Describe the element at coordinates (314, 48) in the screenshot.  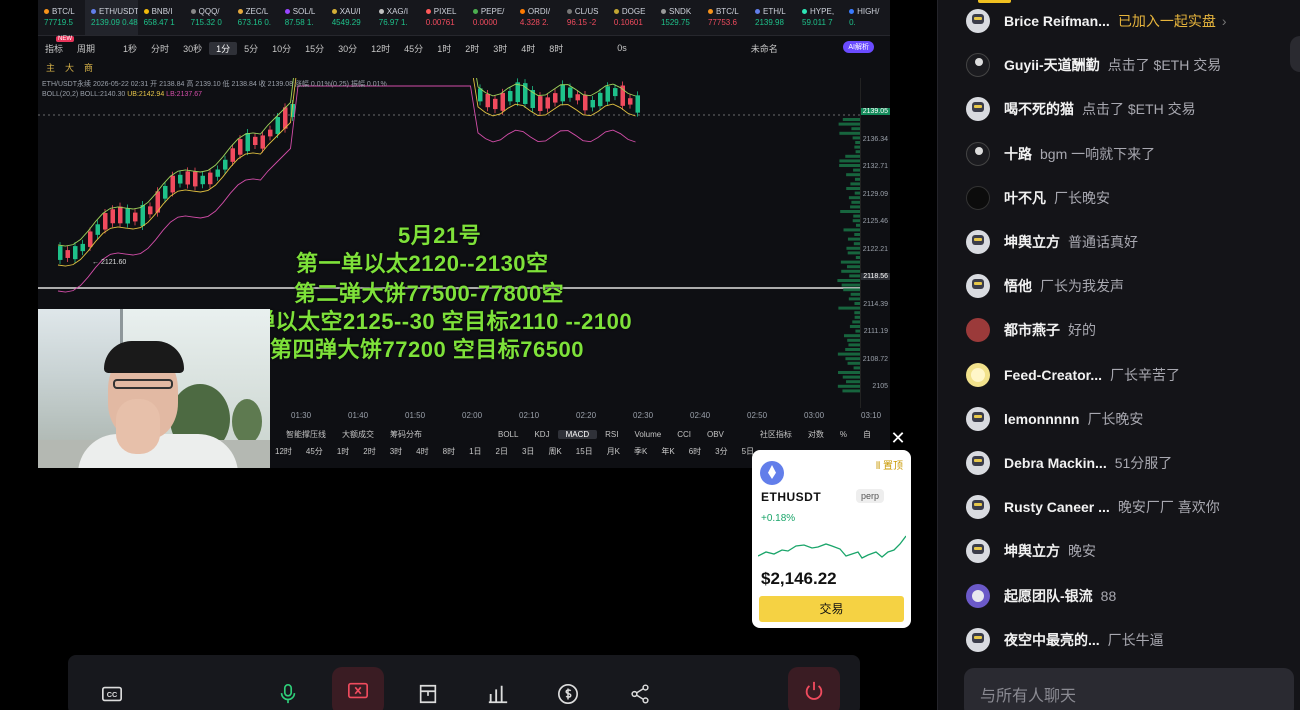
I see `timeframe-8: 15分` at that location.